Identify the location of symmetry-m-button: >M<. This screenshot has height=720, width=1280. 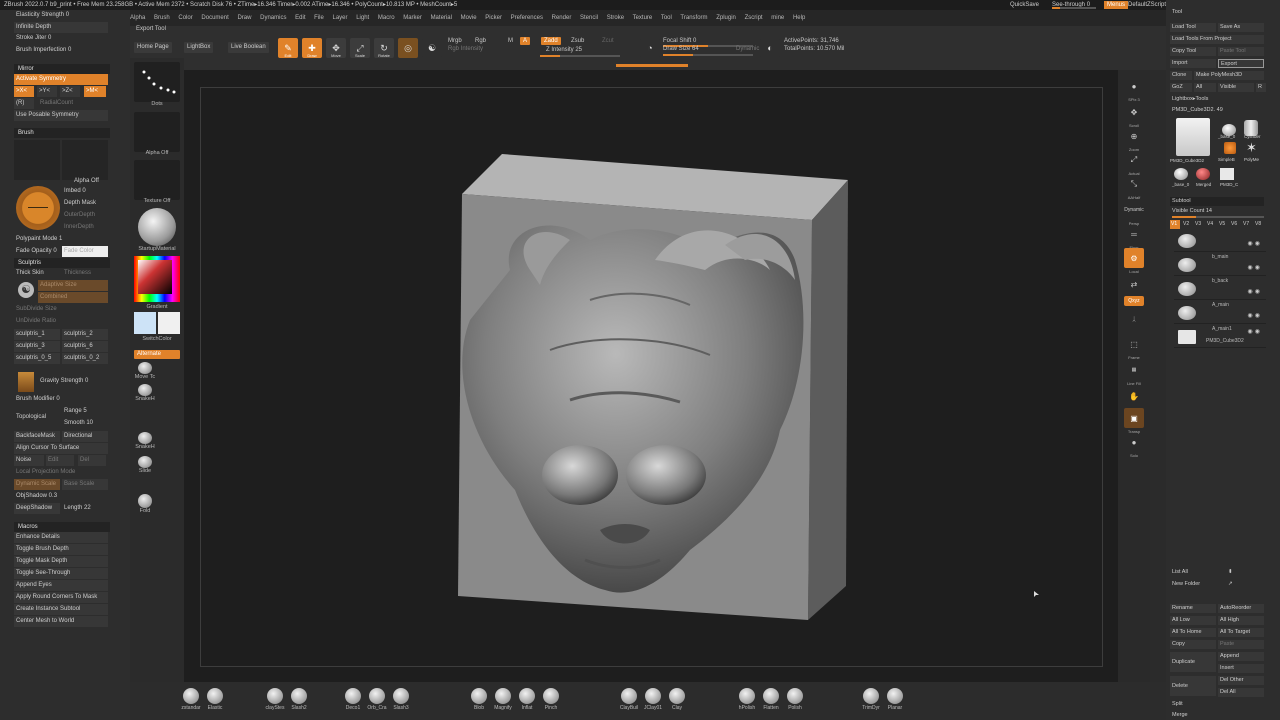
(95, 91).